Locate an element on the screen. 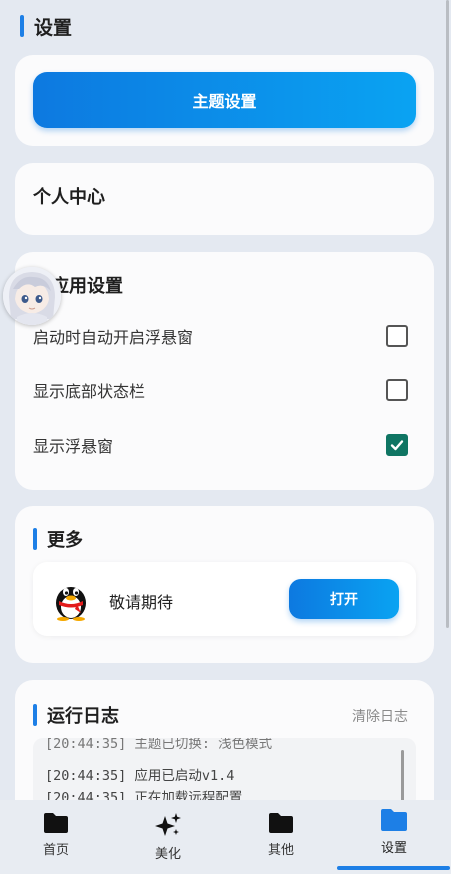  more-header: 更多 is located at coordinates (58, 539).